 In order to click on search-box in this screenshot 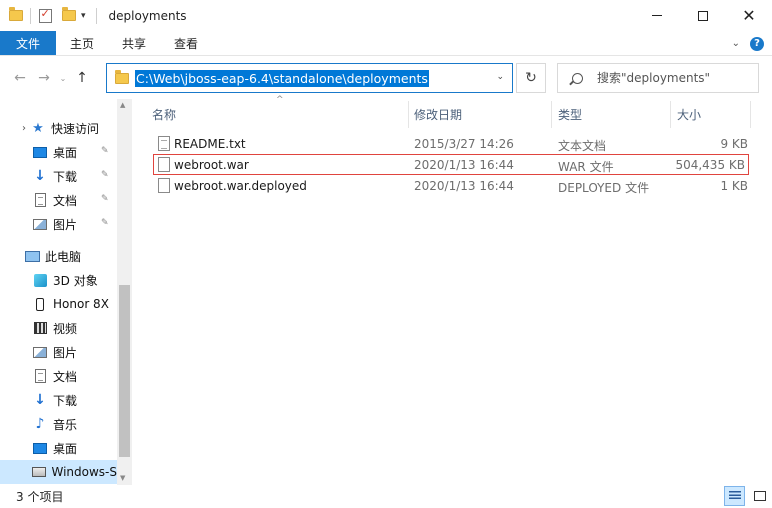, I will do `click(658, 78)`.